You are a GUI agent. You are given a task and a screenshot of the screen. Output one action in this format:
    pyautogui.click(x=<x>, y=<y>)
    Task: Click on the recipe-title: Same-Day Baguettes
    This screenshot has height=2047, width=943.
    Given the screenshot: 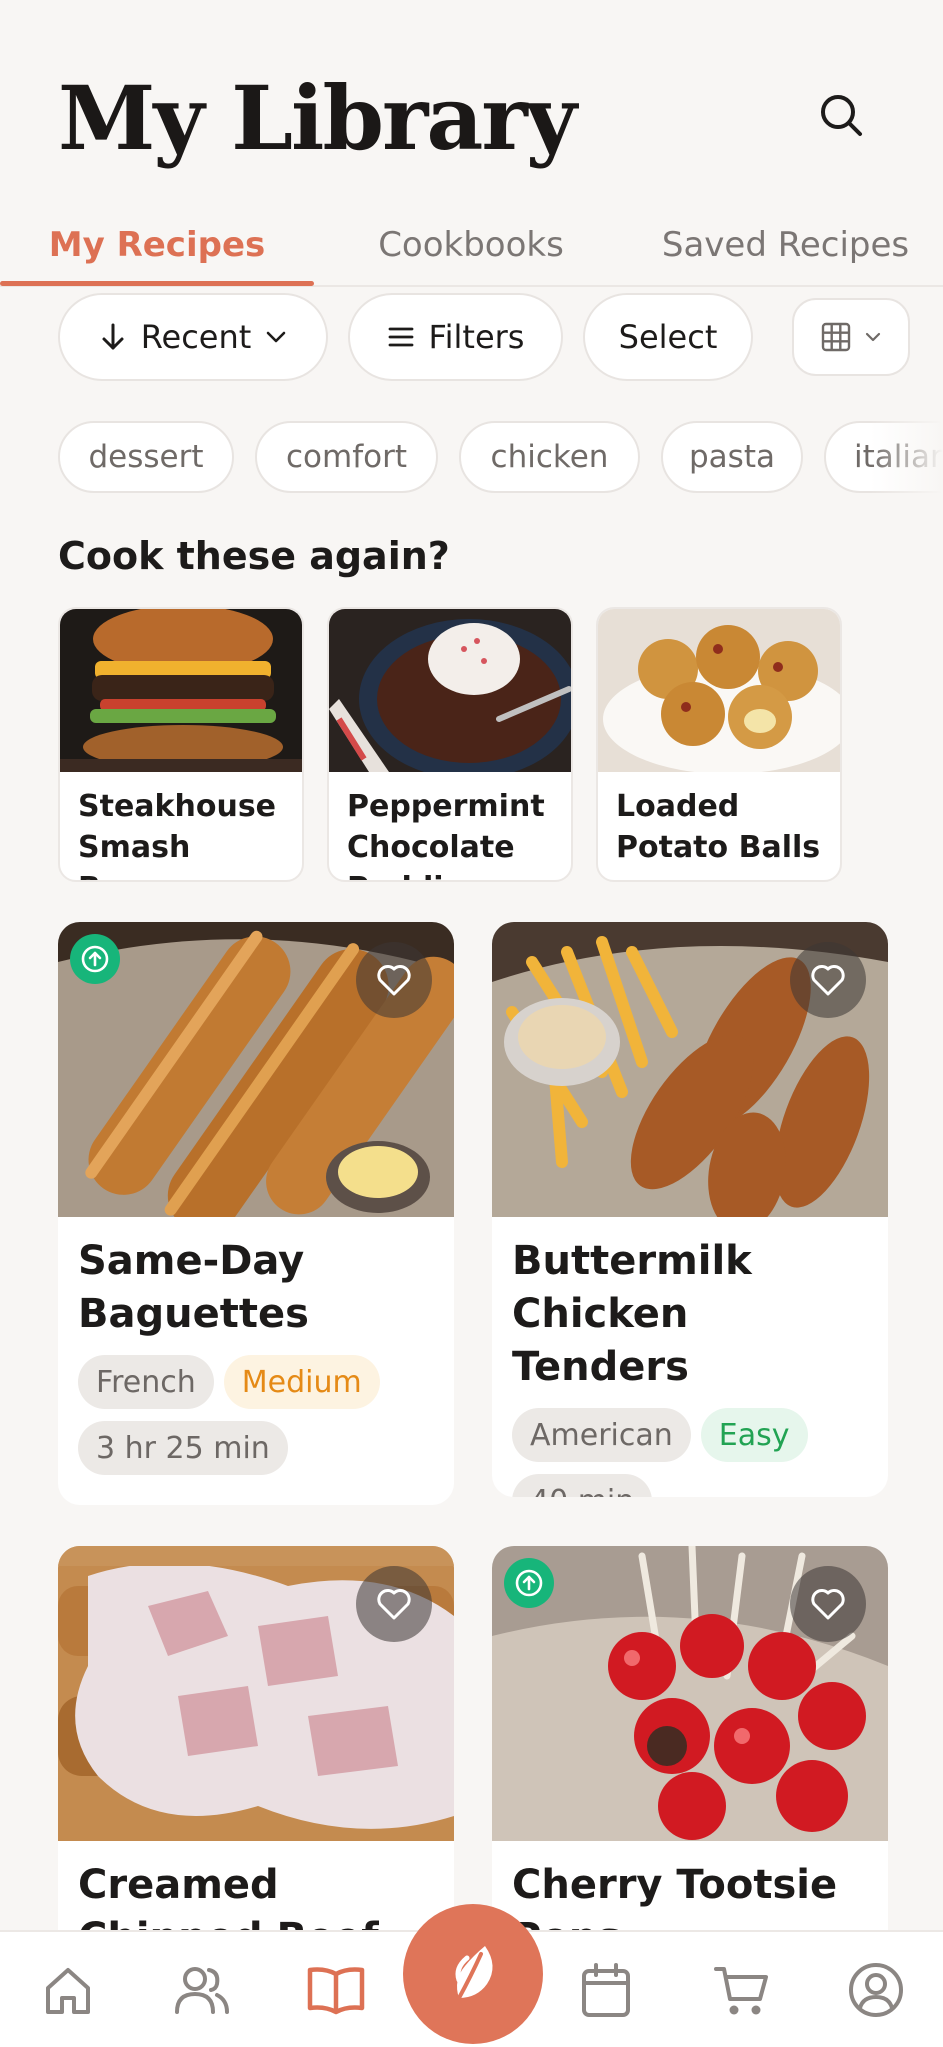 What is the action you would take?
    pyautogui.click(x=193, y=1287)
    